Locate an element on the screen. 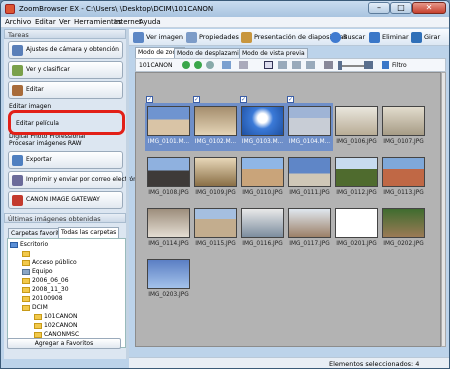 This screenshot has width=450, height=369. thumbnail-cell: IMG_0203.JPG is located at coordinates (168, 280).